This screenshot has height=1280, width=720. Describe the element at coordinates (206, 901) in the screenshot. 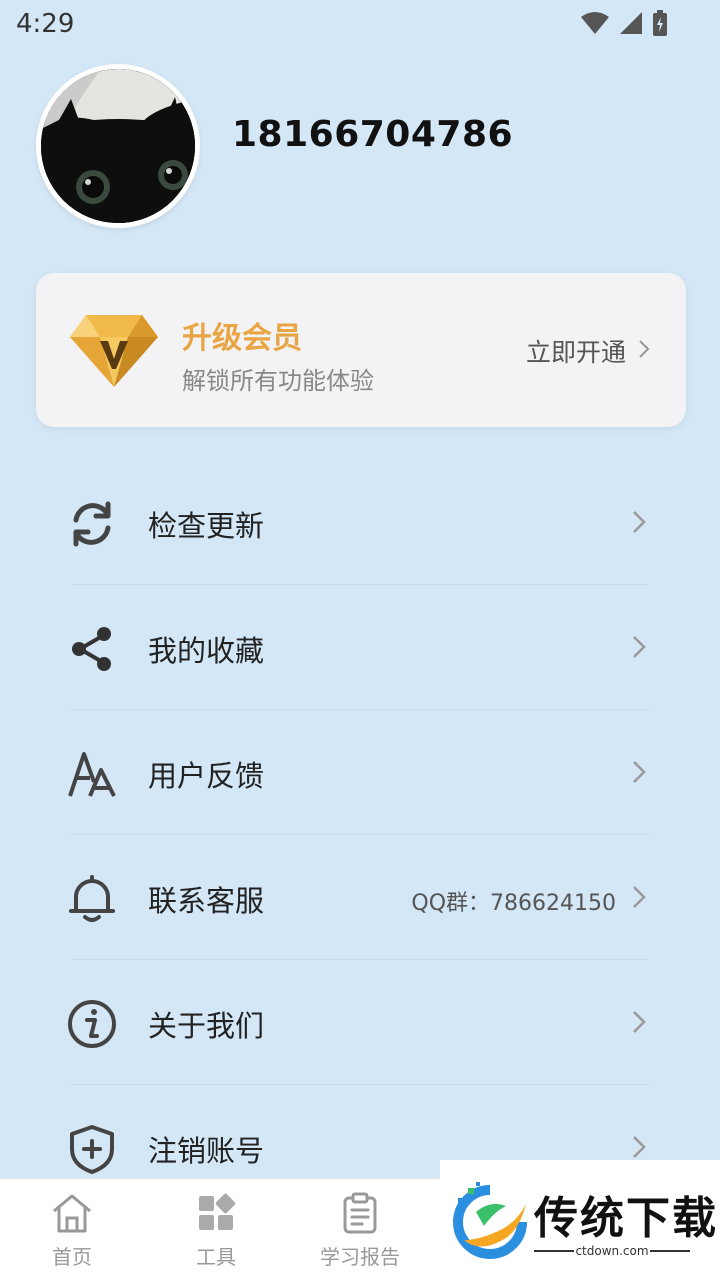

I see `menu-label: 联系客服` at that location.